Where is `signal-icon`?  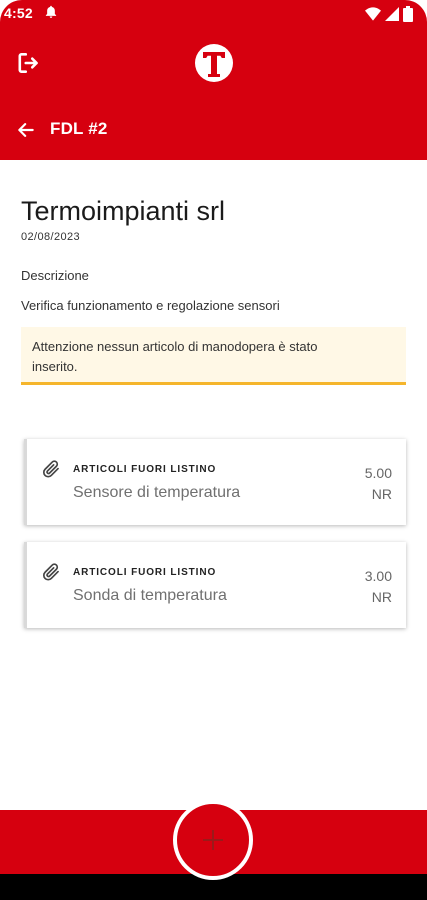 signal-icon is located at coordinates (392, 14).